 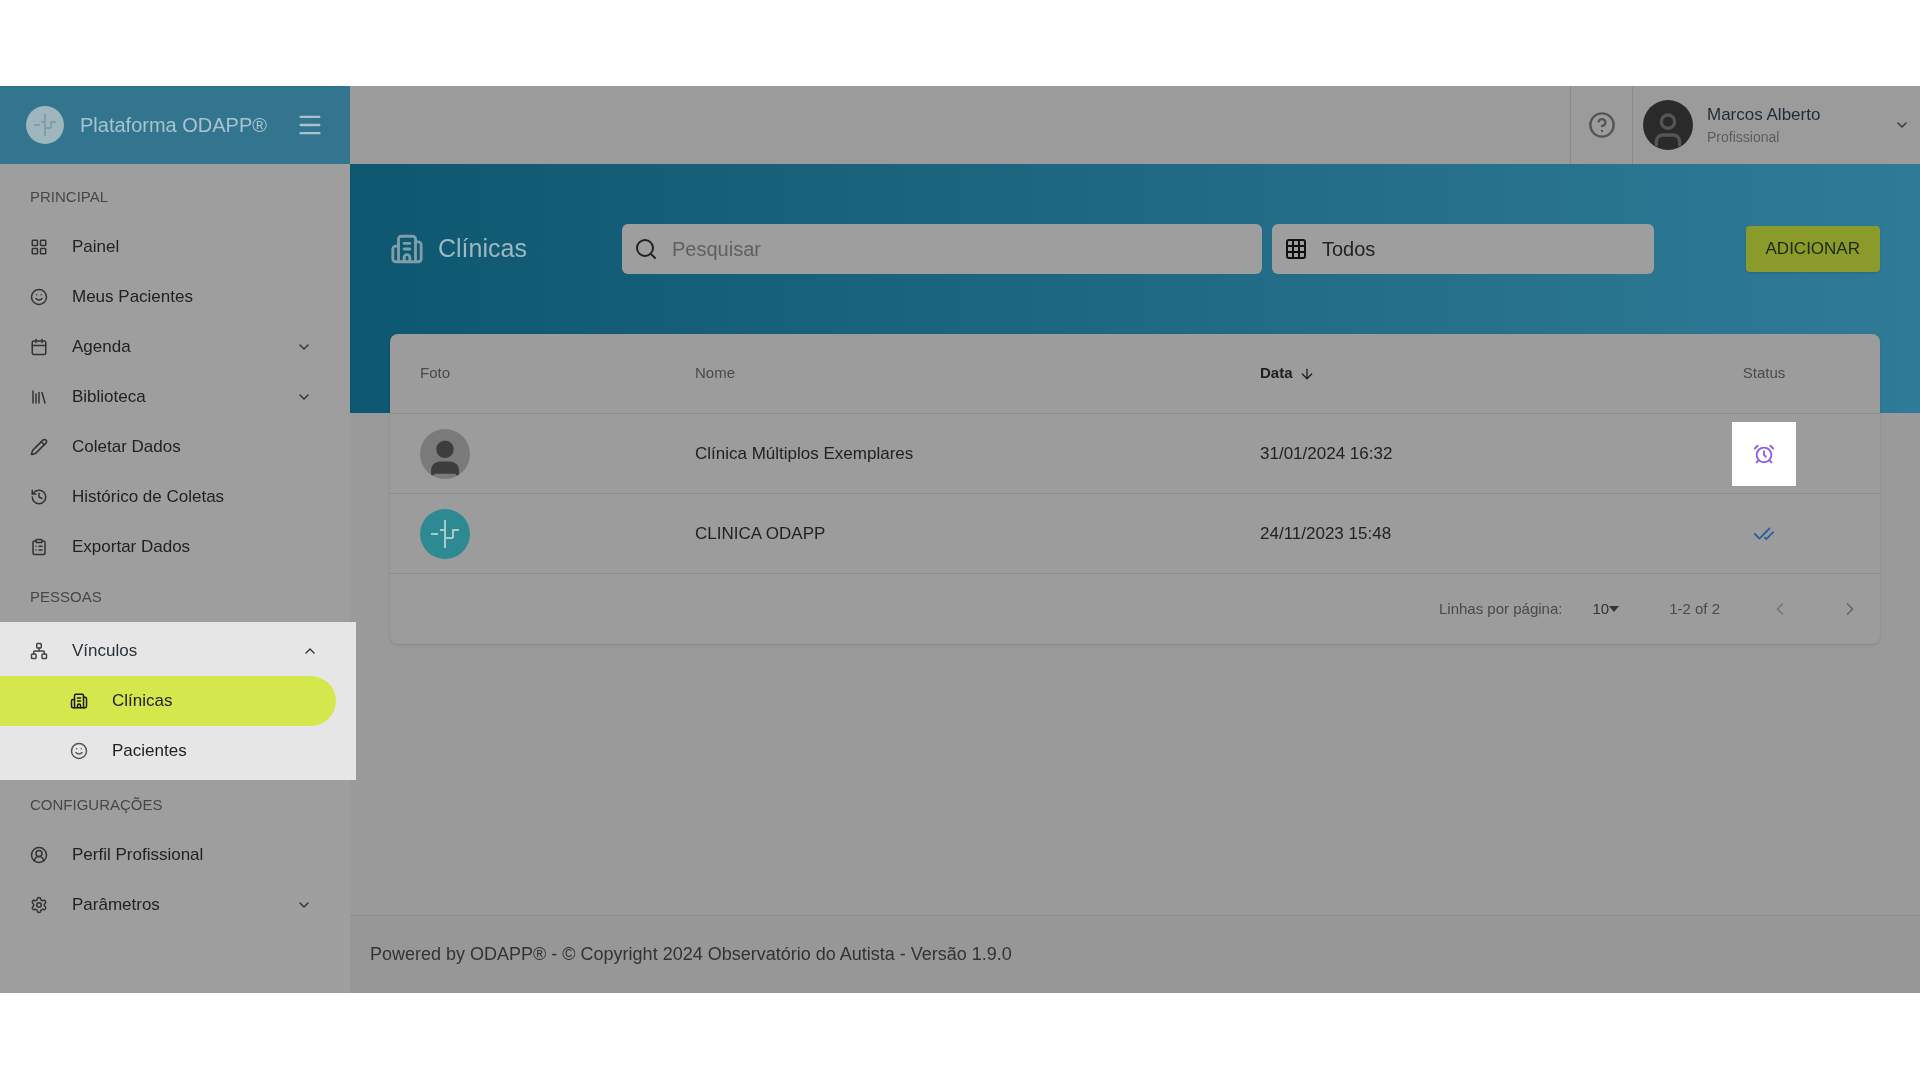 What do you see at coordinates (1480, 373) in the screenshot?
I see `column-header: Data` at bounding box center [1480, 373].